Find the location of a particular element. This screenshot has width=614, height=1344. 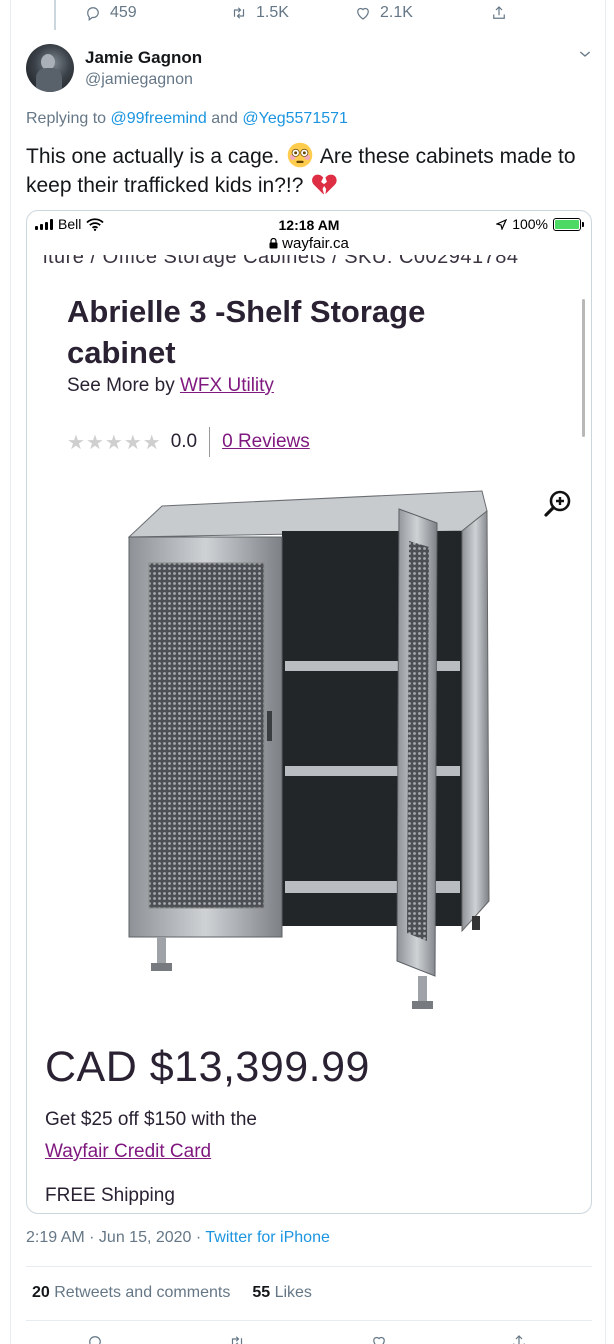

author-handle: @jamiegagnon is located at coordinates (139, 80).